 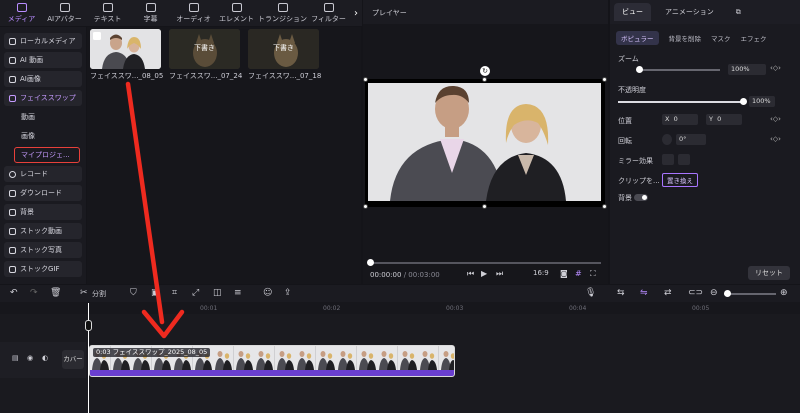 I want to click on shield-icon: ⛉, so click(x=133, y=293).